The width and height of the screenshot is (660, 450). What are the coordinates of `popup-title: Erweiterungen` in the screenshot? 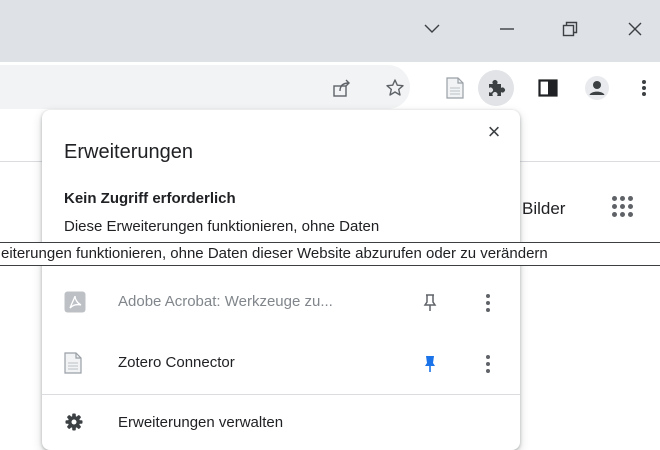 It's located at (128, 152).